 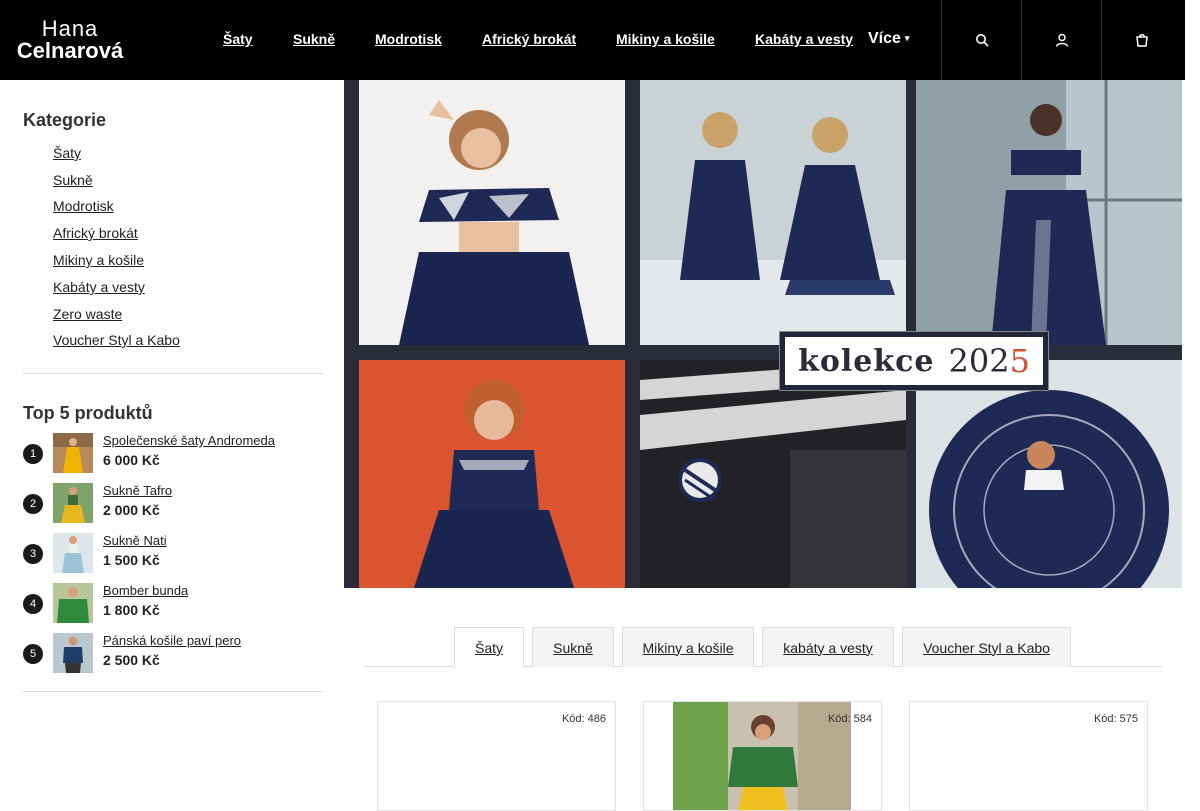 I want to click on product-card: Kód: 584, so click(x=762, y=756).